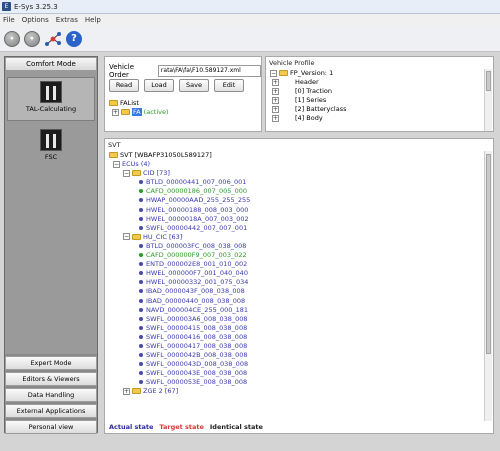  What do you see at coordinates (194, 85) in the screenshot?
I see `save-button: Save` at bounding box center [194, 85].